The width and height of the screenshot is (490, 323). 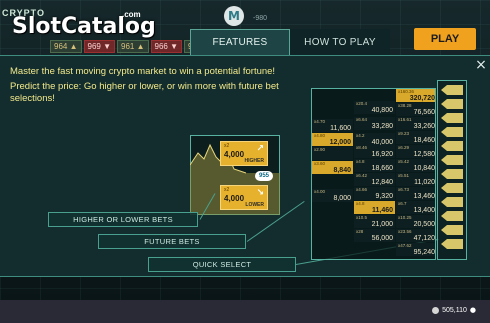 I want to click on grid-cell: x4.8 11,460, so click(x=374, y=207).